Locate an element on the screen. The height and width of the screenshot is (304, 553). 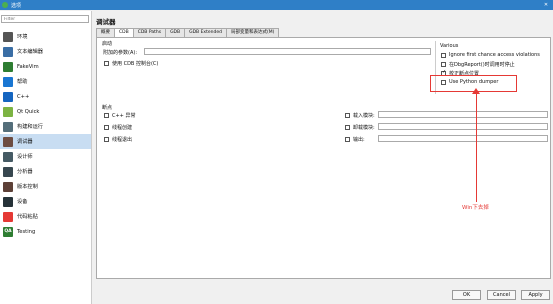
sidebar-item: C++ is located at coordinates (45, 96).